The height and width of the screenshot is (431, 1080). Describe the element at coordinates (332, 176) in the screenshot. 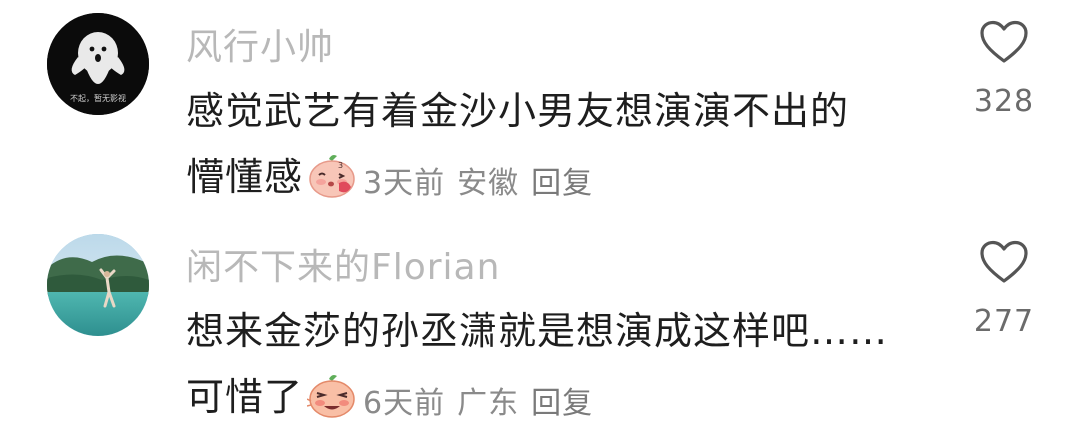

I see `blushing-peach-emoji: 3` at that location.